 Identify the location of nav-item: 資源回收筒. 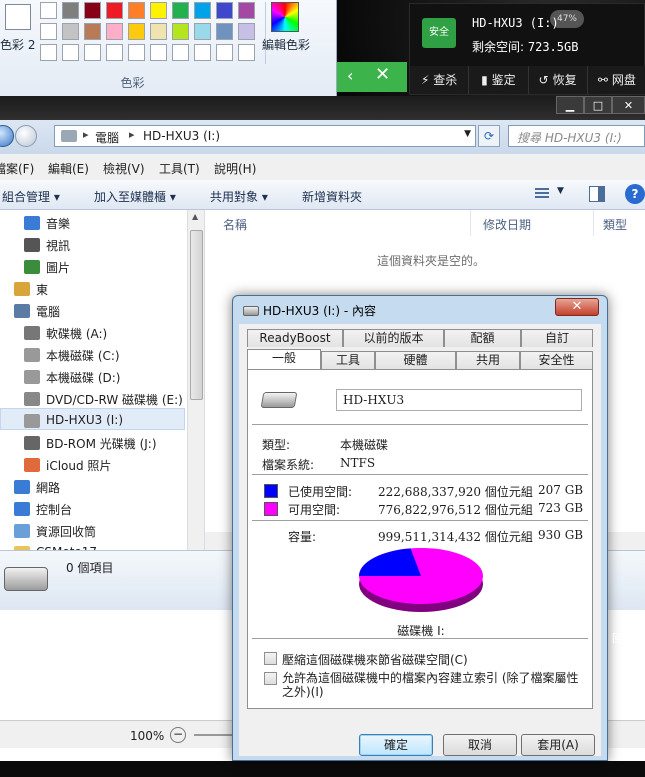
(66, 531).